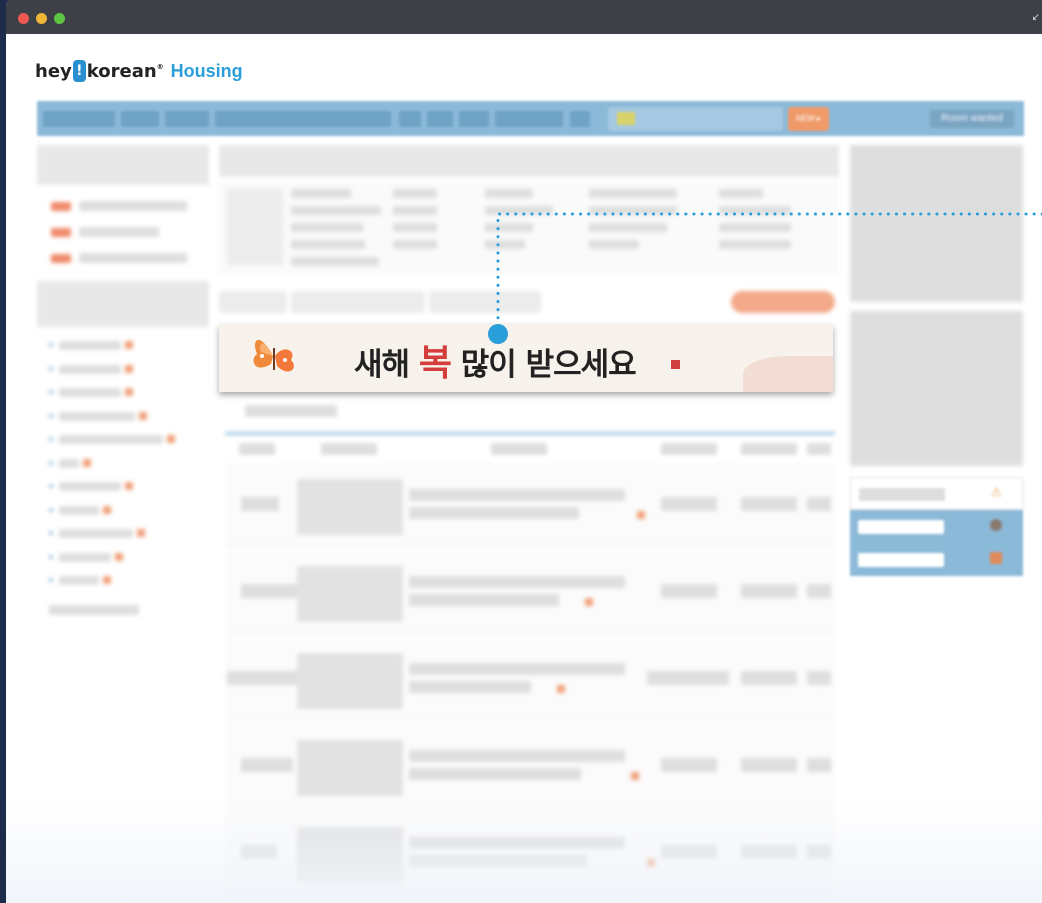 This screenshot has width=1042, height=903. What do you see at coordinates (808, 119) in the screenshot?
I see `new-post-button: NEW ▸` at bounding box center [808, 119].